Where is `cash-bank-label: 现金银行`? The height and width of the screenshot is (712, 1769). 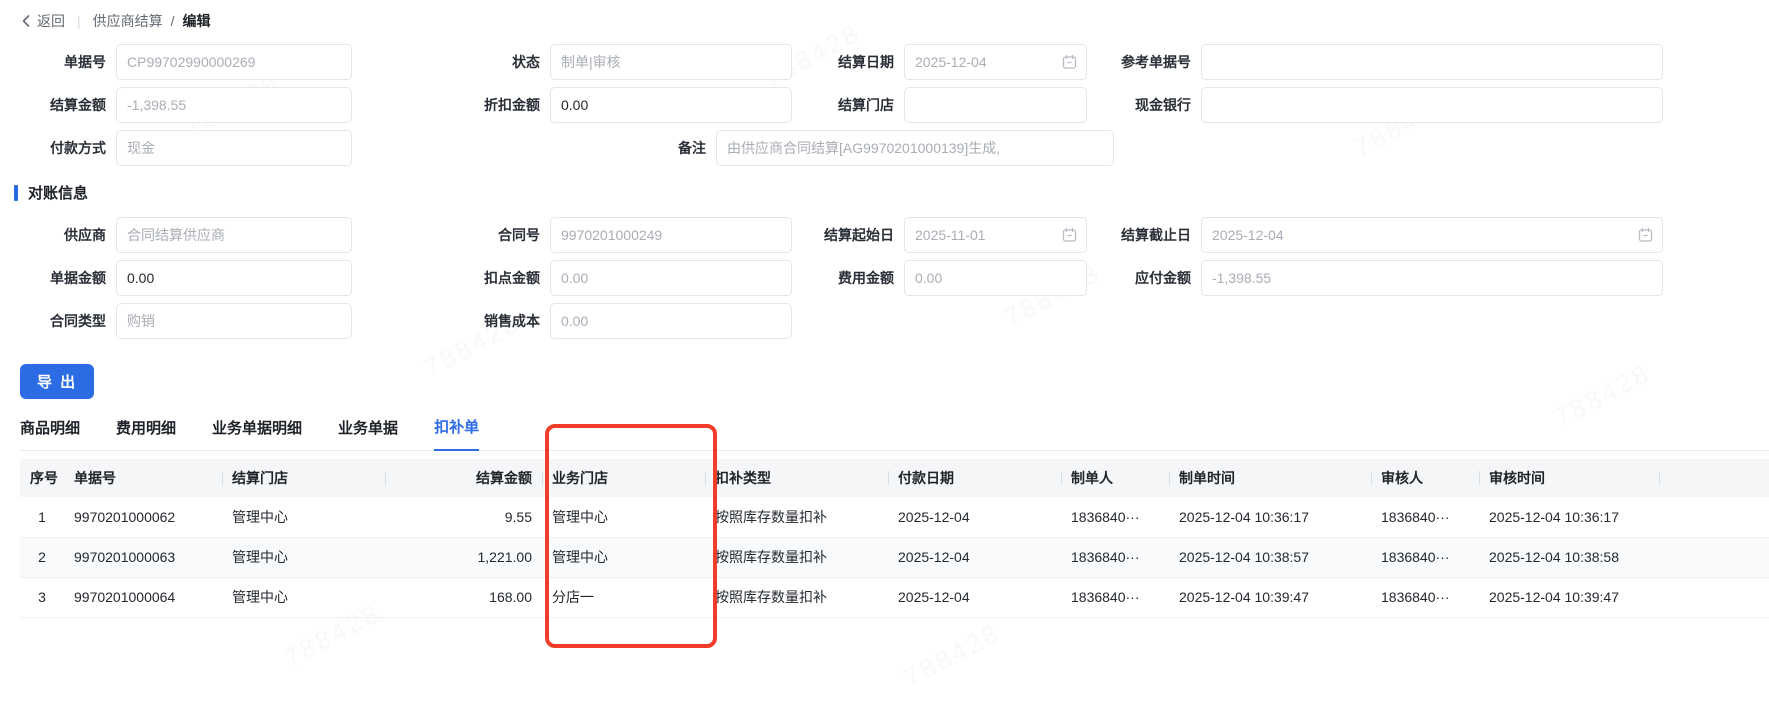 cash-bank-label: 现金银行 is located at coordinates (1163, 105).